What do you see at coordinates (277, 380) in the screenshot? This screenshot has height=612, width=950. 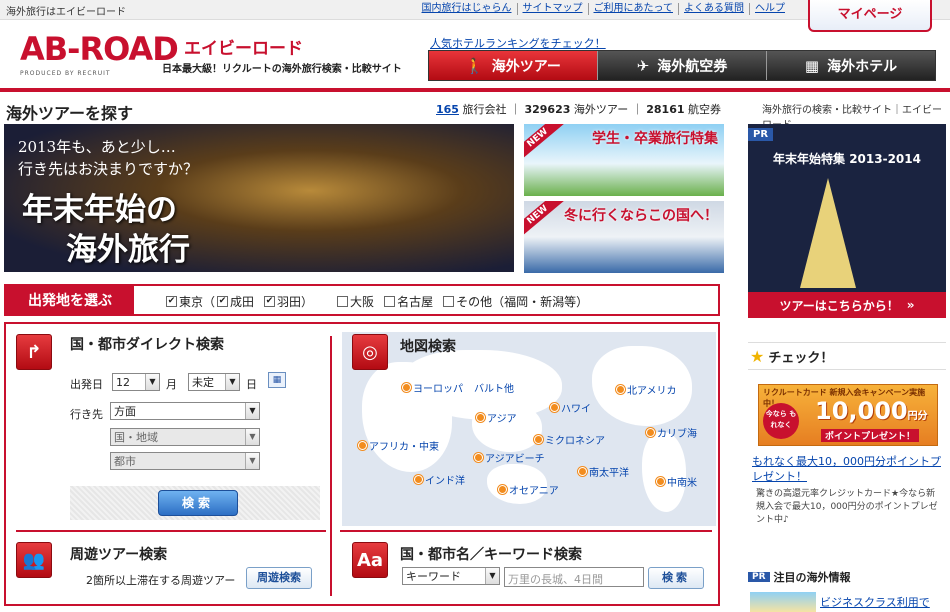 I see `calendar-icon: ▦` at bounding box center [277, 380].